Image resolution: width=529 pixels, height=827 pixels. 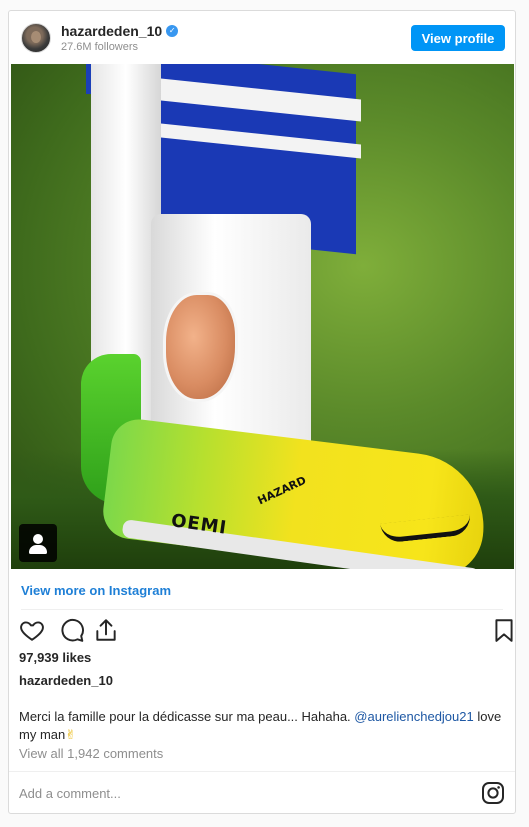 What do you see at coordinates (458, 38) in the screenshot?
I see `view-profile-button: View profile` at bounding box center [458, 38].